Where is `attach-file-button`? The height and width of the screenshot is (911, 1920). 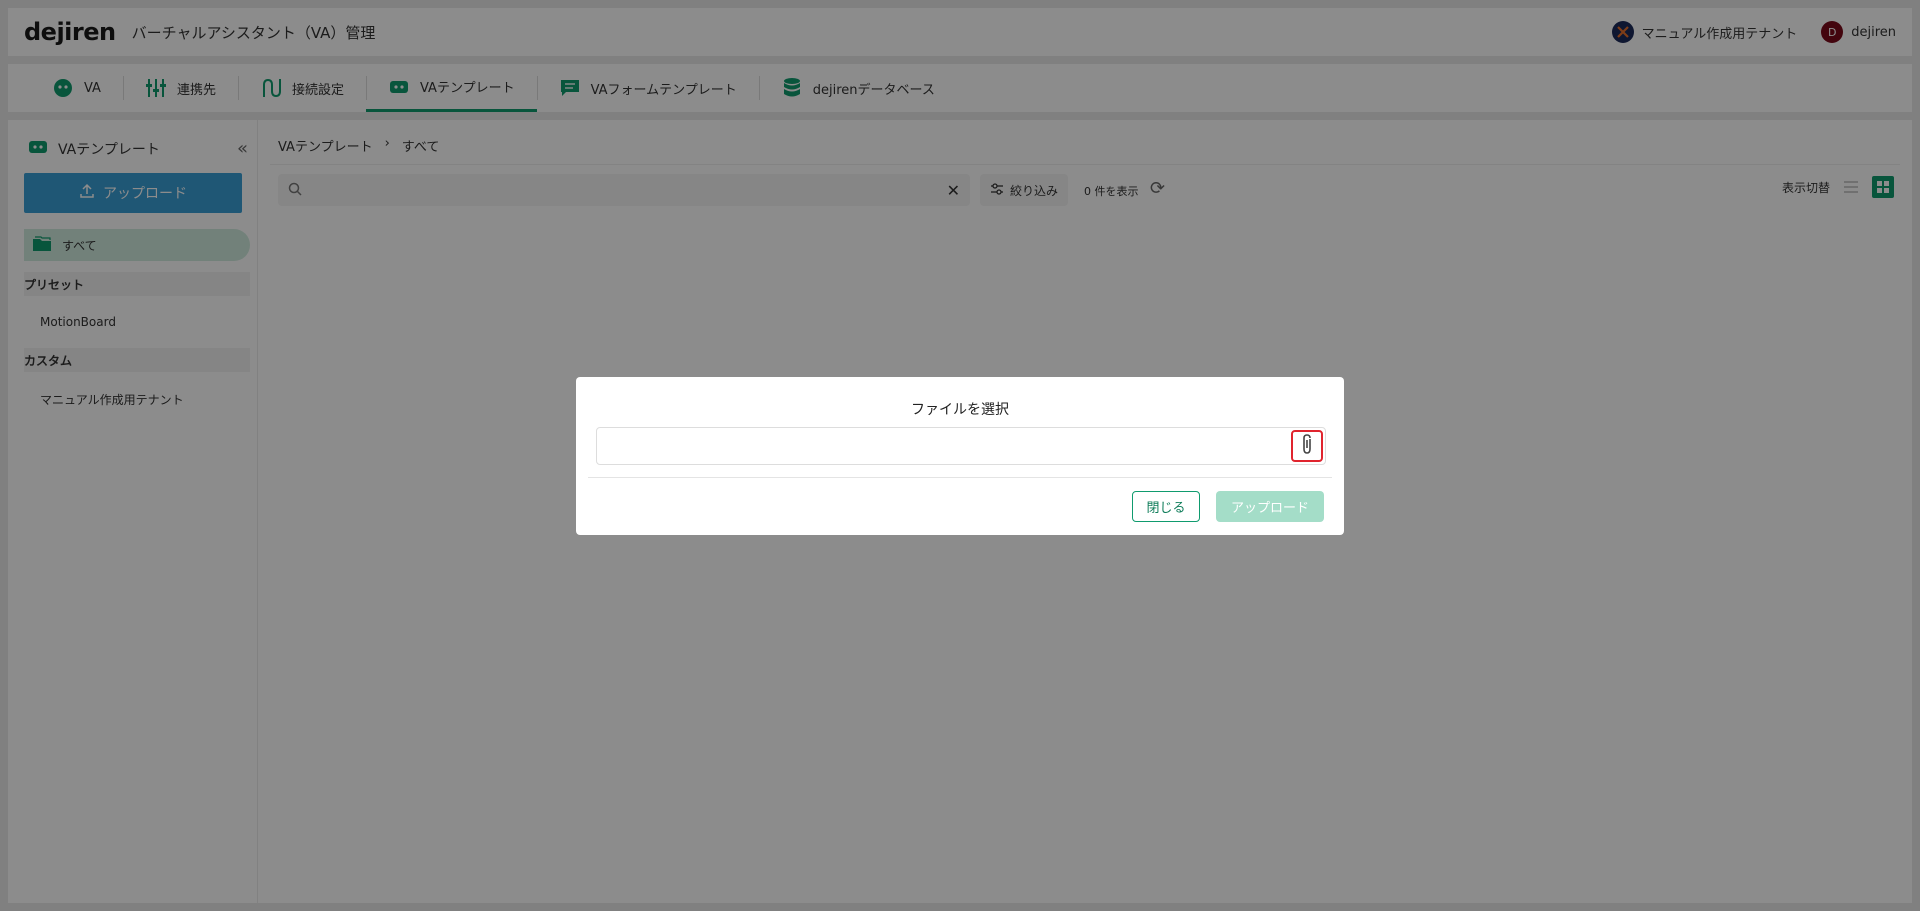 attach-file-button is located at coordinates (1307, 446).